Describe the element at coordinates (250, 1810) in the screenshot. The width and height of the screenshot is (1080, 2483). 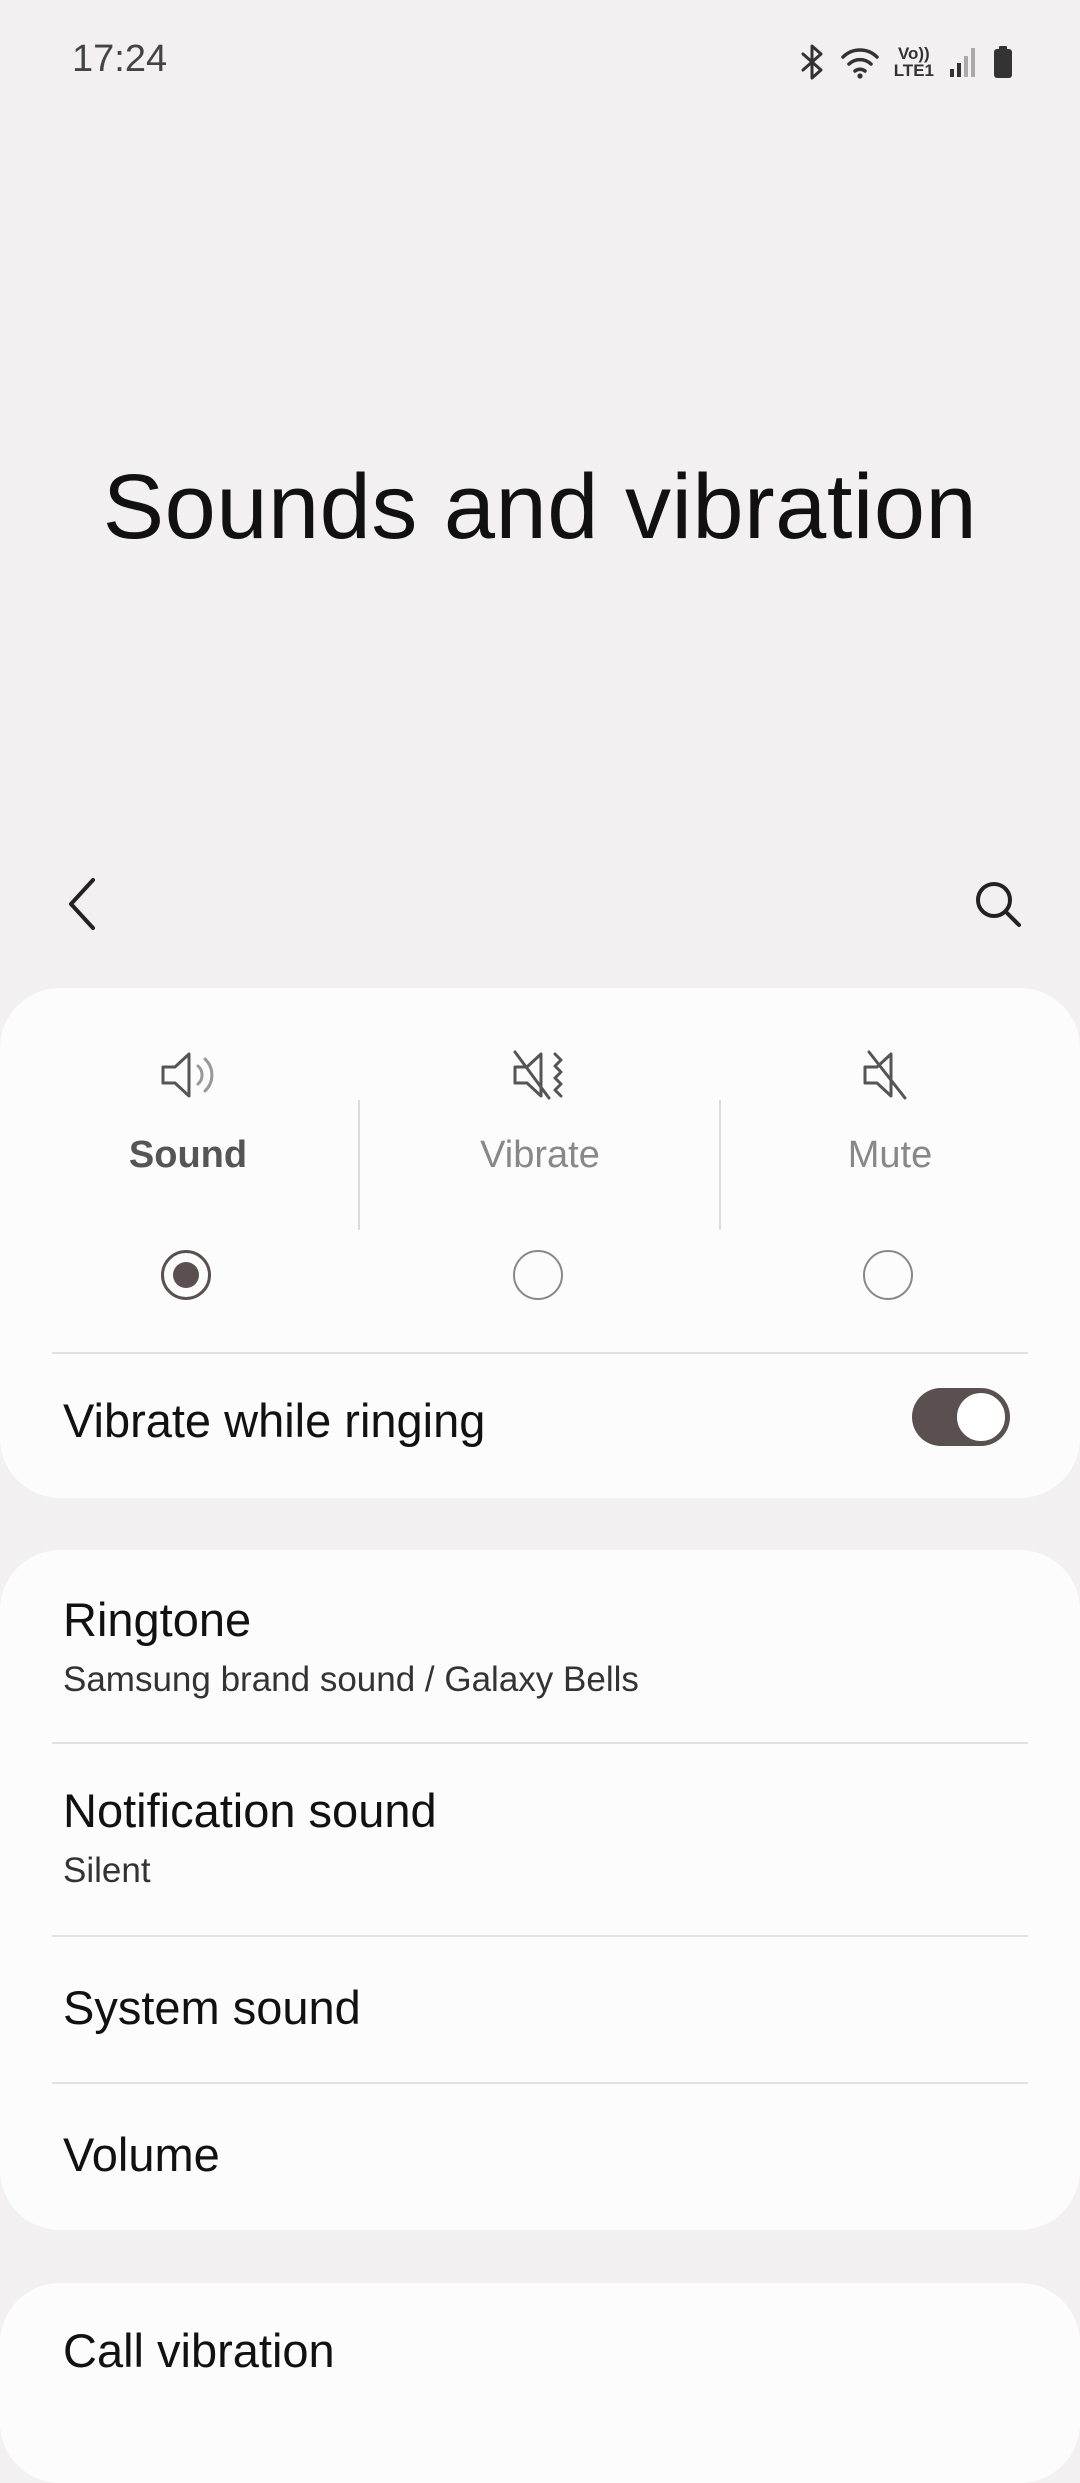
I see `notification-sound-title: Notification sound` at that location.